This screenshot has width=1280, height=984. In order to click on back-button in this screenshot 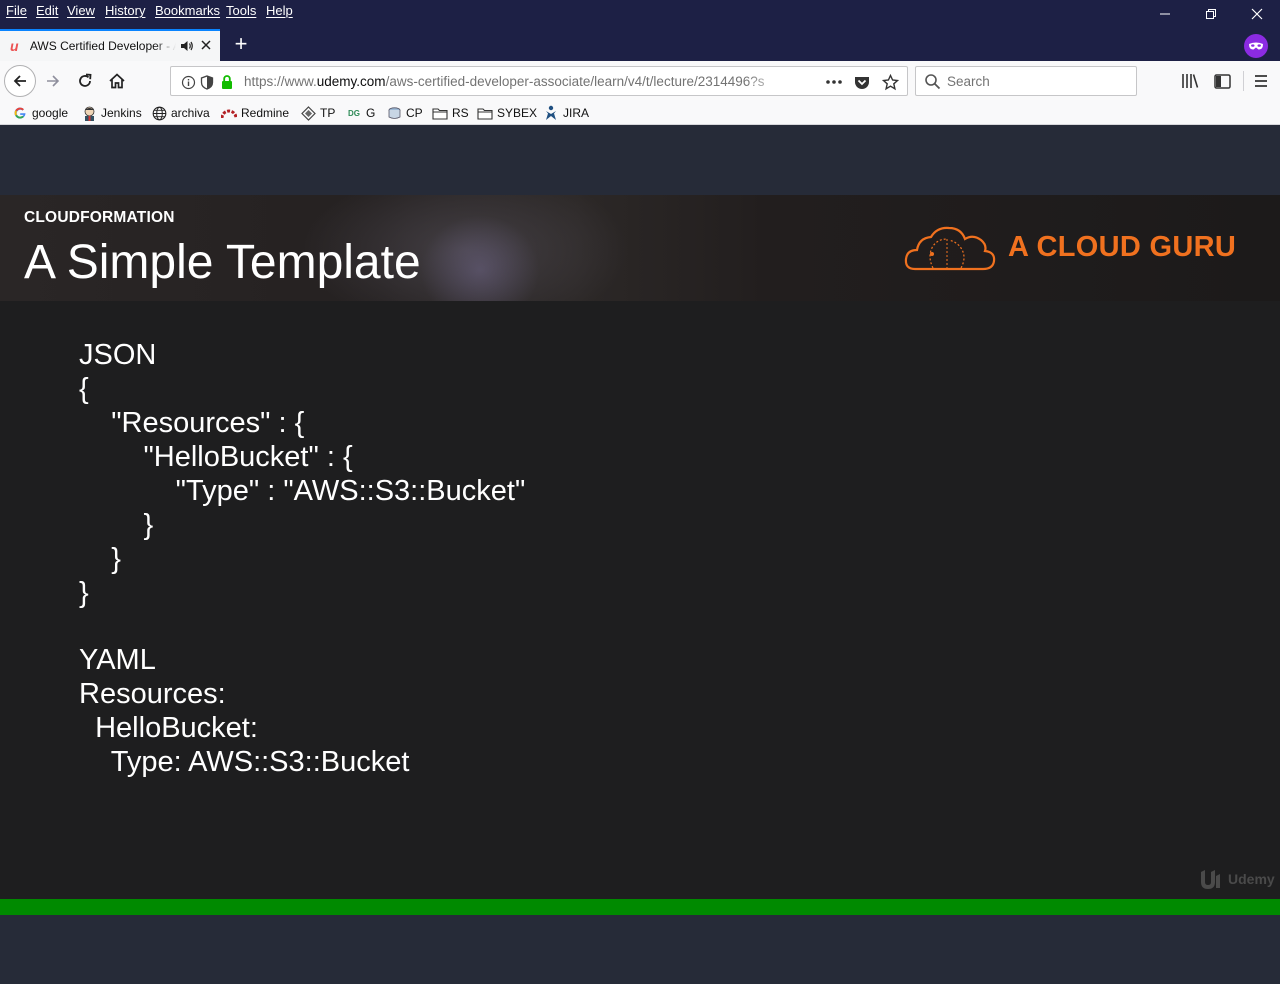, I will do `click(20, 81)`.